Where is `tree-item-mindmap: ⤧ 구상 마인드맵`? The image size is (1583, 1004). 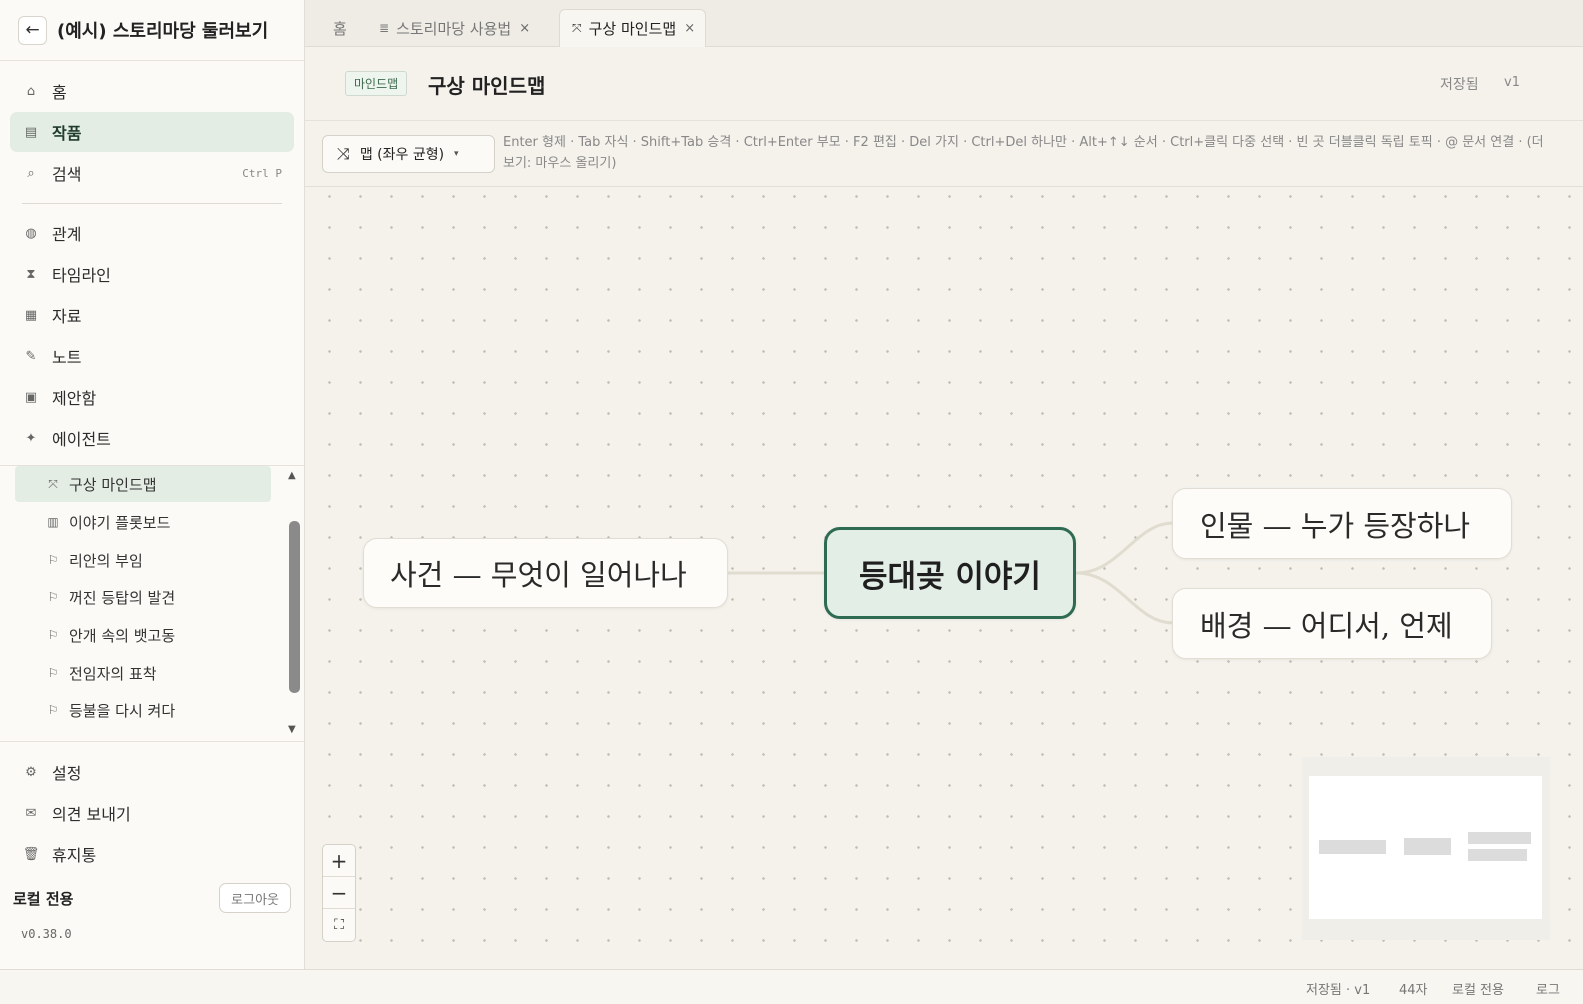 tree-item-mindmap: ⤧ 구상 마인드맵 is located at coordinates (143, 484).